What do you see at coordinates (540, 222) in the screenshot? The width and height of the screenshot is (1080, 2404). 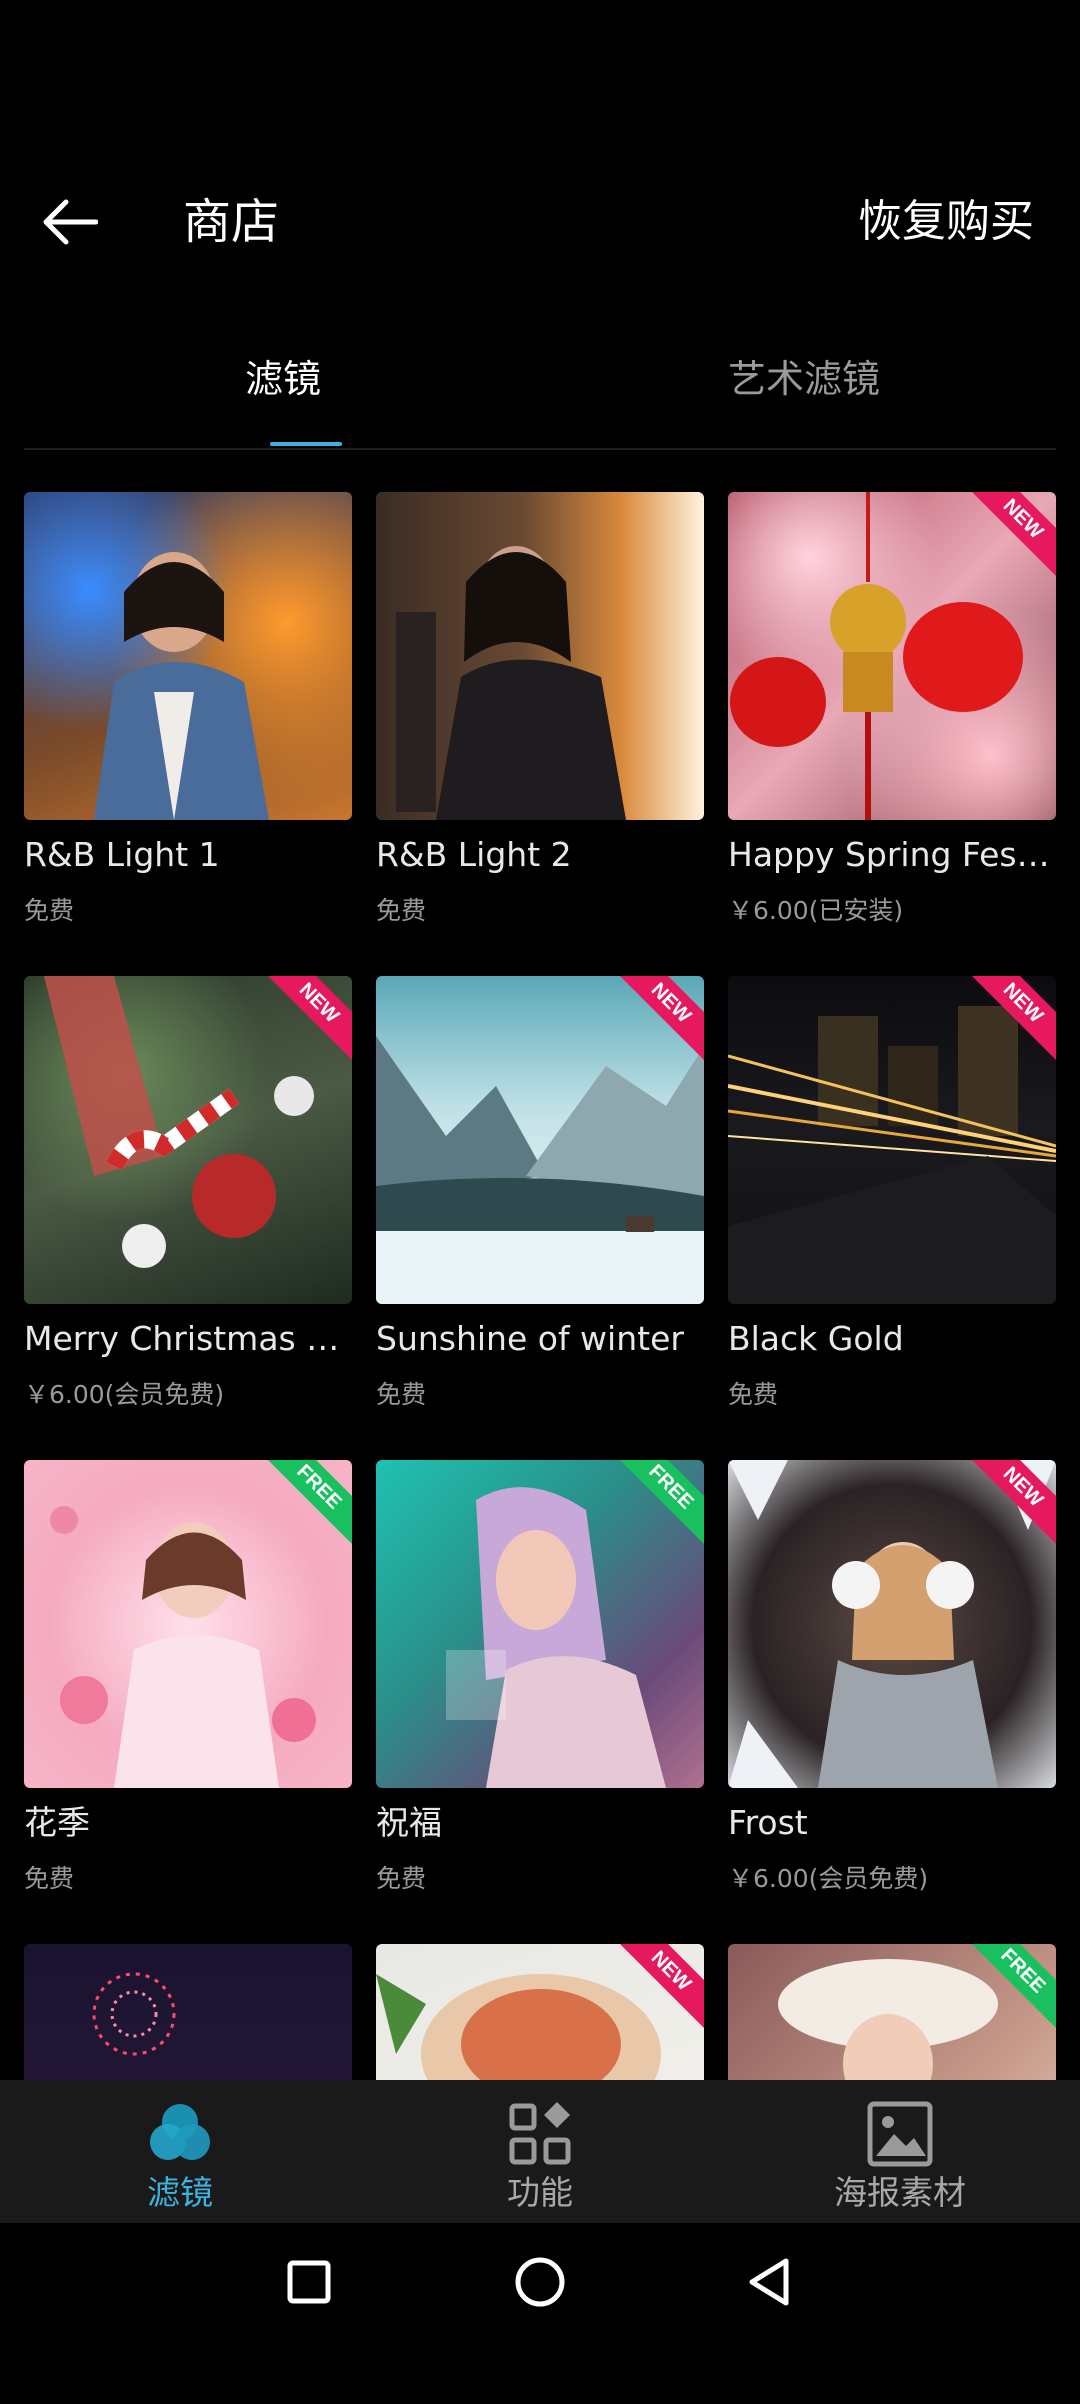 I see `app-header: 商店 恢复购买` at bounding box center [540, 222].